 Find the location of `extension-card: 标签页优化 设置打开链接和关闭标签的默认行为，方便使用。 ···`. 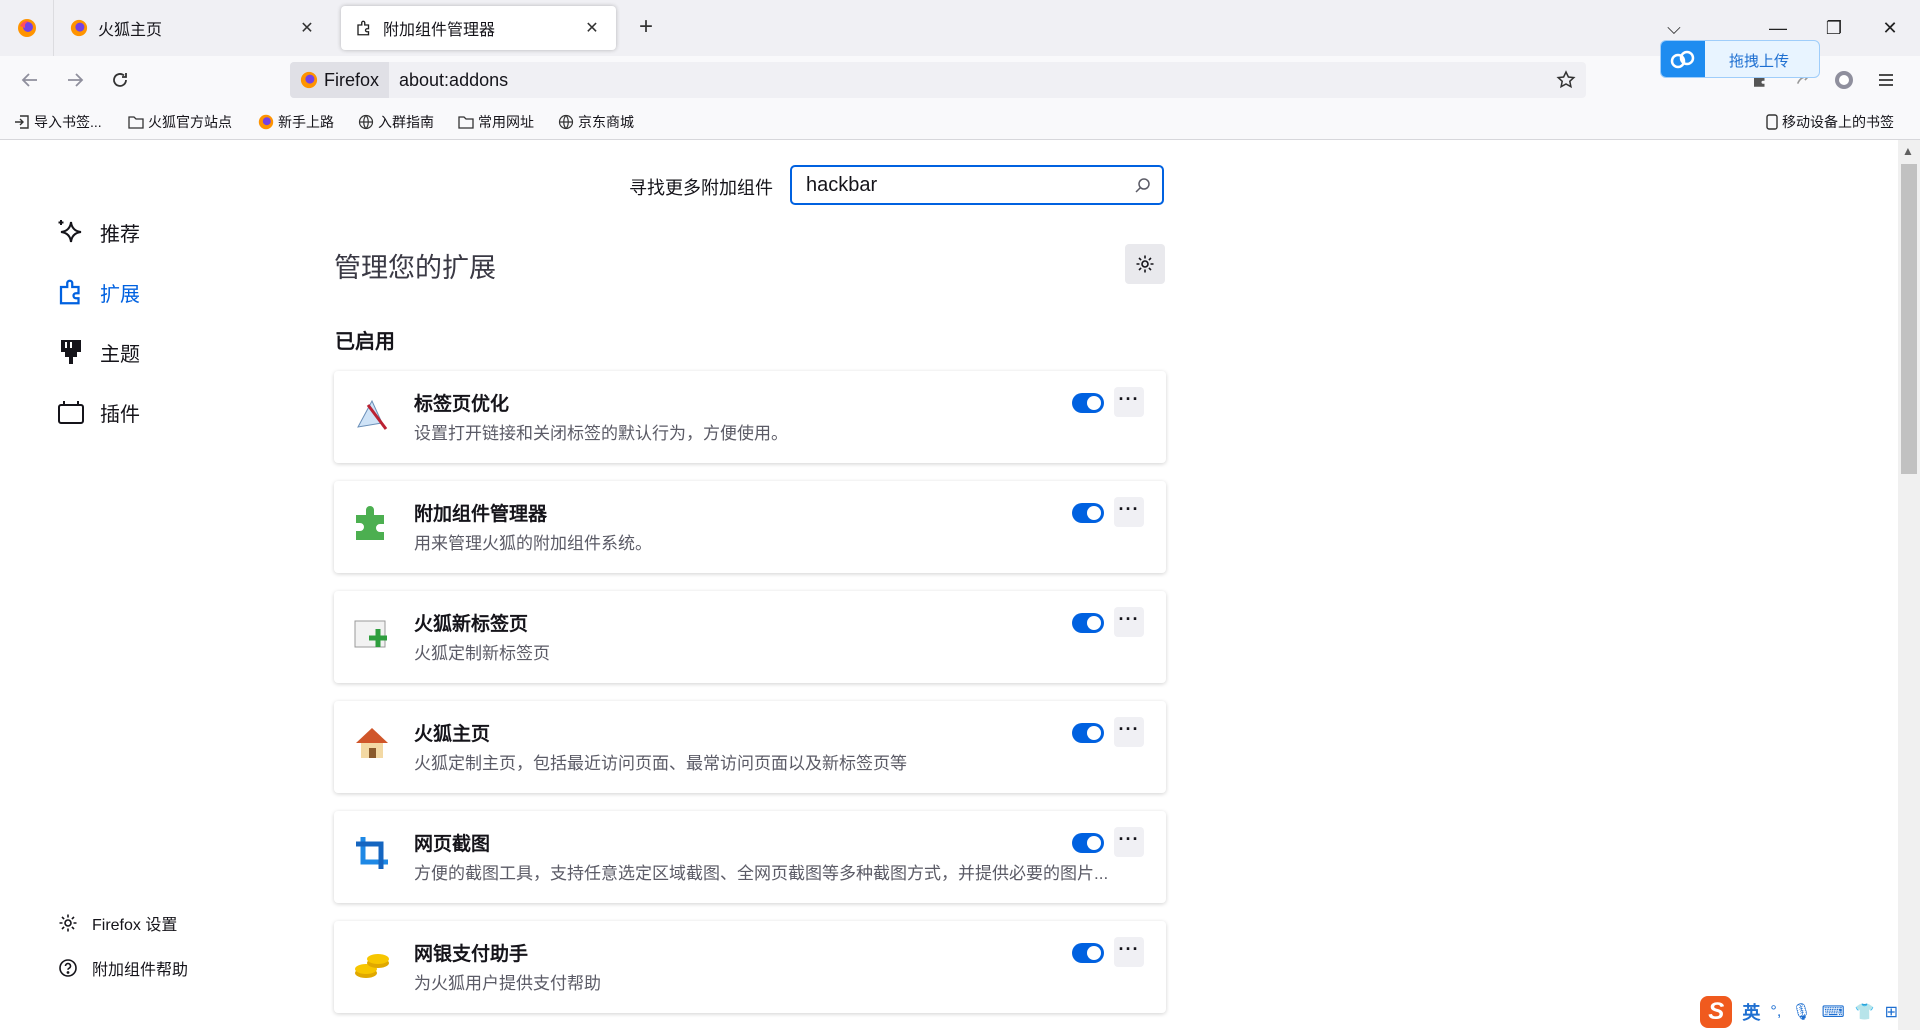

extension-card: 标签页优化 设置打开链接和关闭标签的默认行为，方便使用。 ··· is located at coordinates (750, 417).